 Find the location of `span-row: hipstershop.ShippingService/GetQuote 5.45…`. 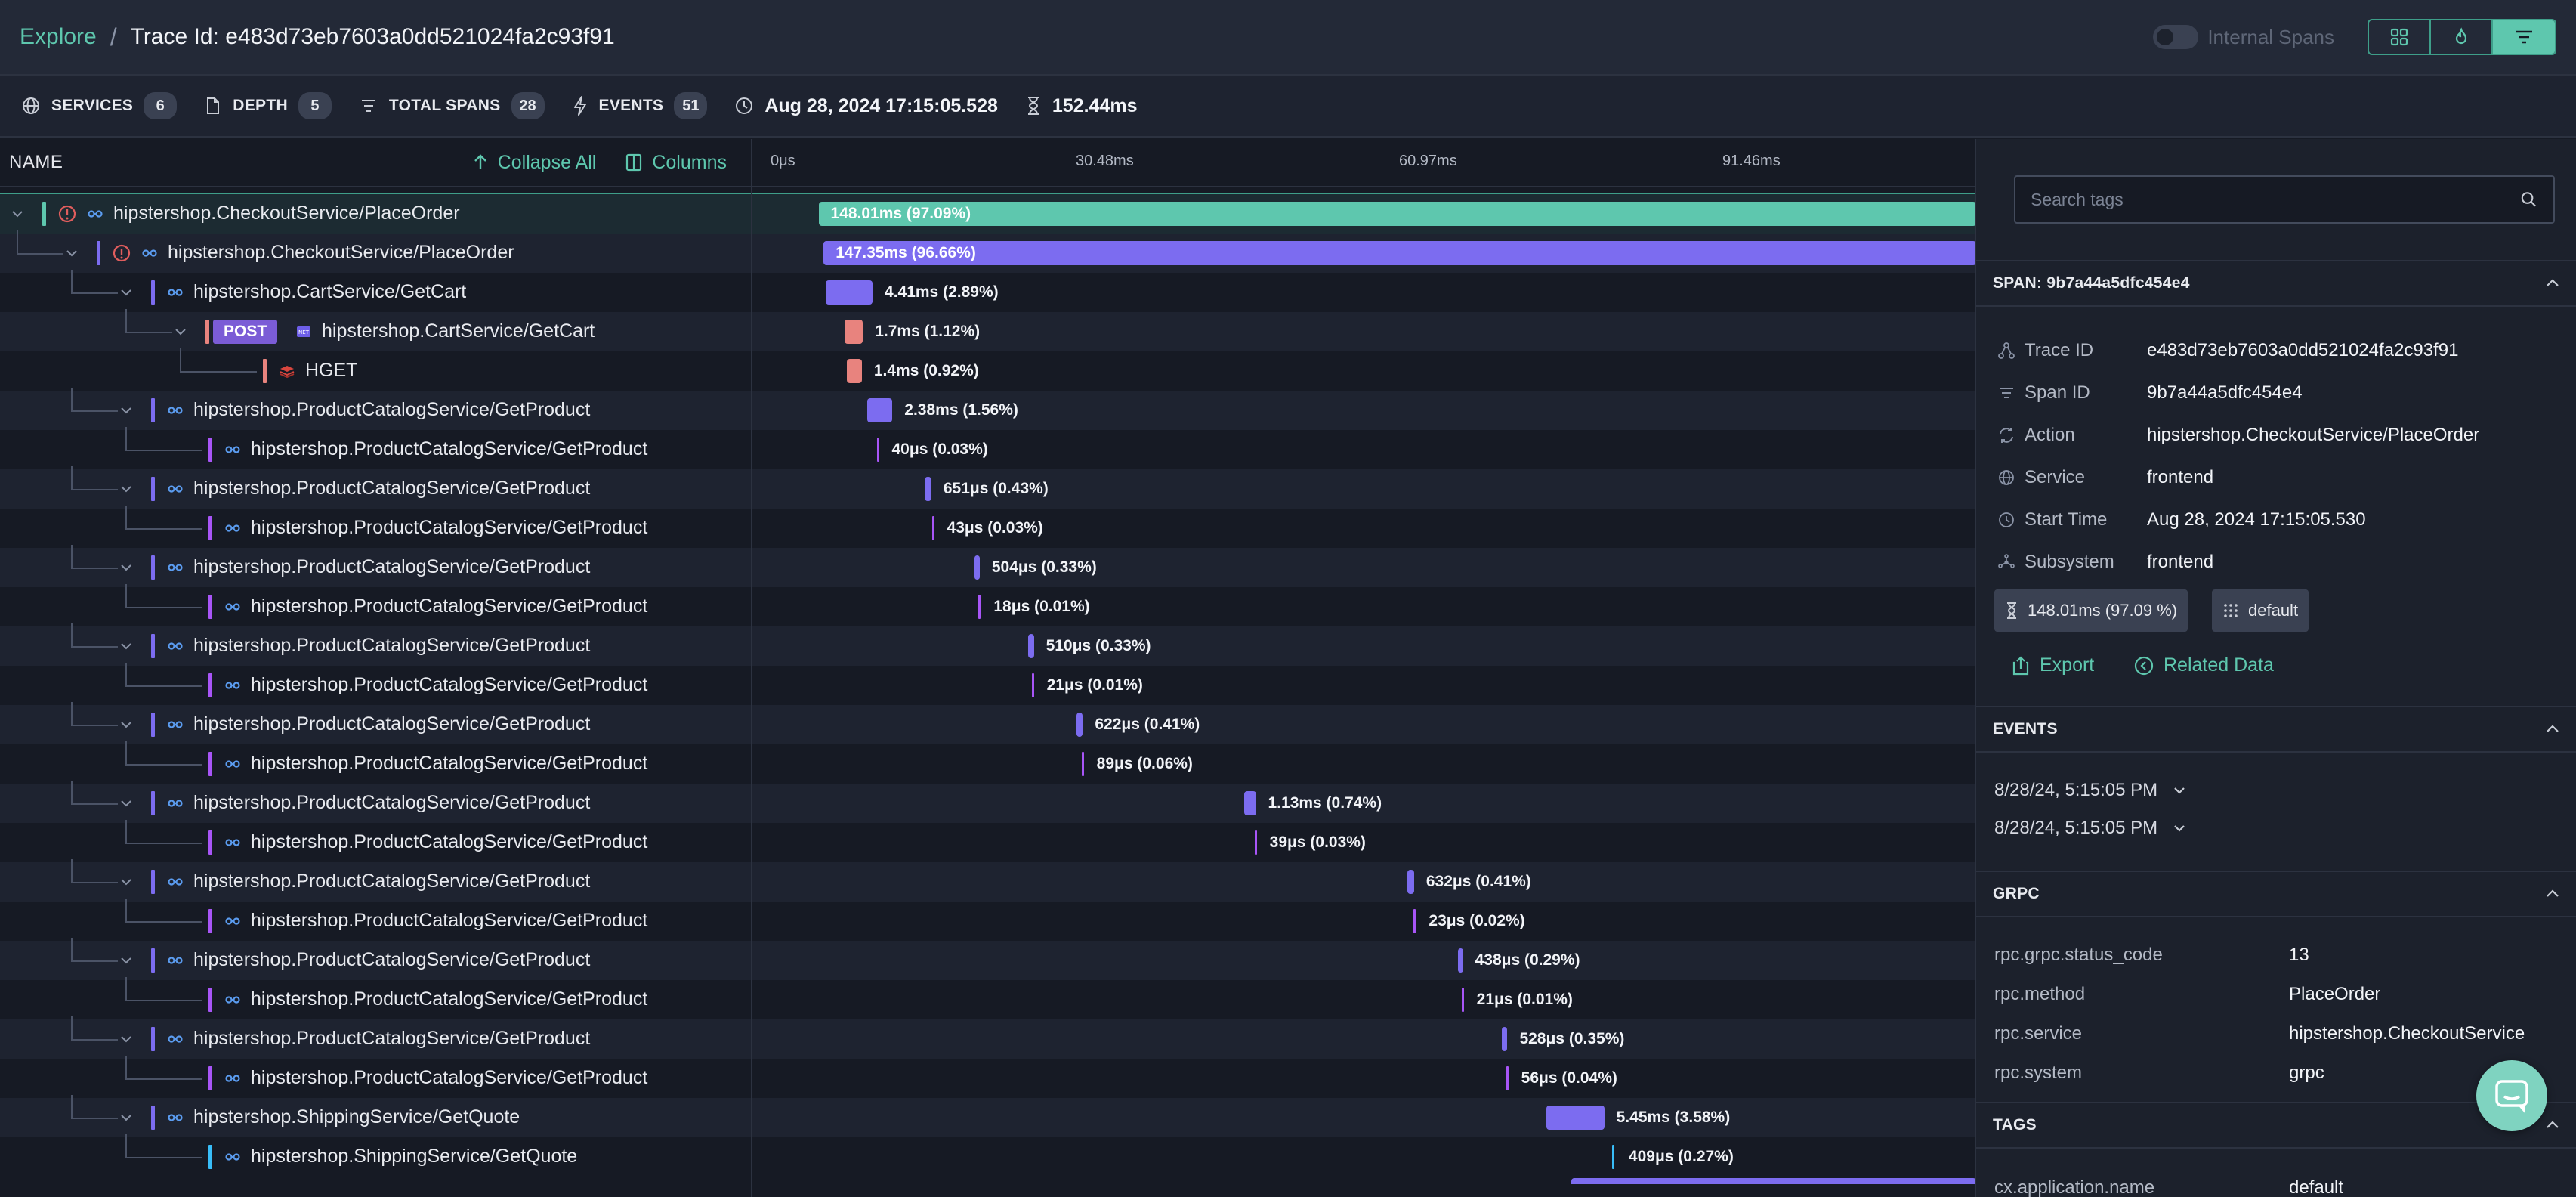

span-row: hipstershop.ShippingService/GetQuote 5.45… is located at coordinates (988, 1116).